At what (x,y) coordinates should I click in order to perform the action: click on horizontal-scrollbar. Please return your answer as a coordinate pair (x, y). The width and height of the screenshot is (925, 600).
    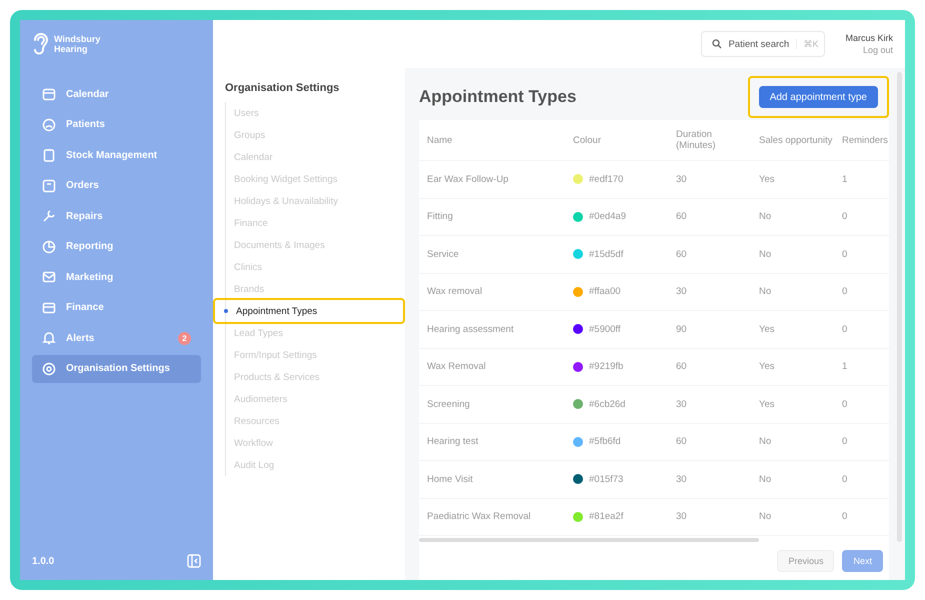
    Looking at the image, I should click on (589, 540).